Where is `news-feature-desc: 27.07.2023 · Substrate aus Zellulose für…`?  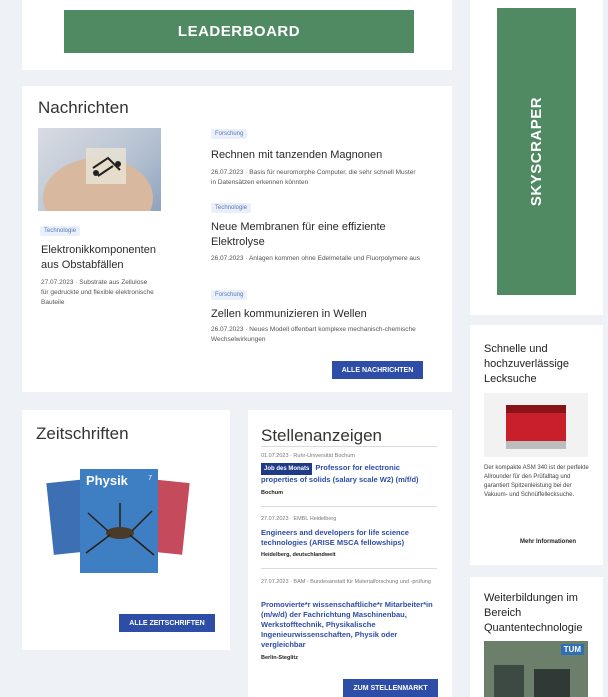
news-feature-desc: 27.07.2023 · Substrate aus Zellulose für… is located at coordinates (97, 292).